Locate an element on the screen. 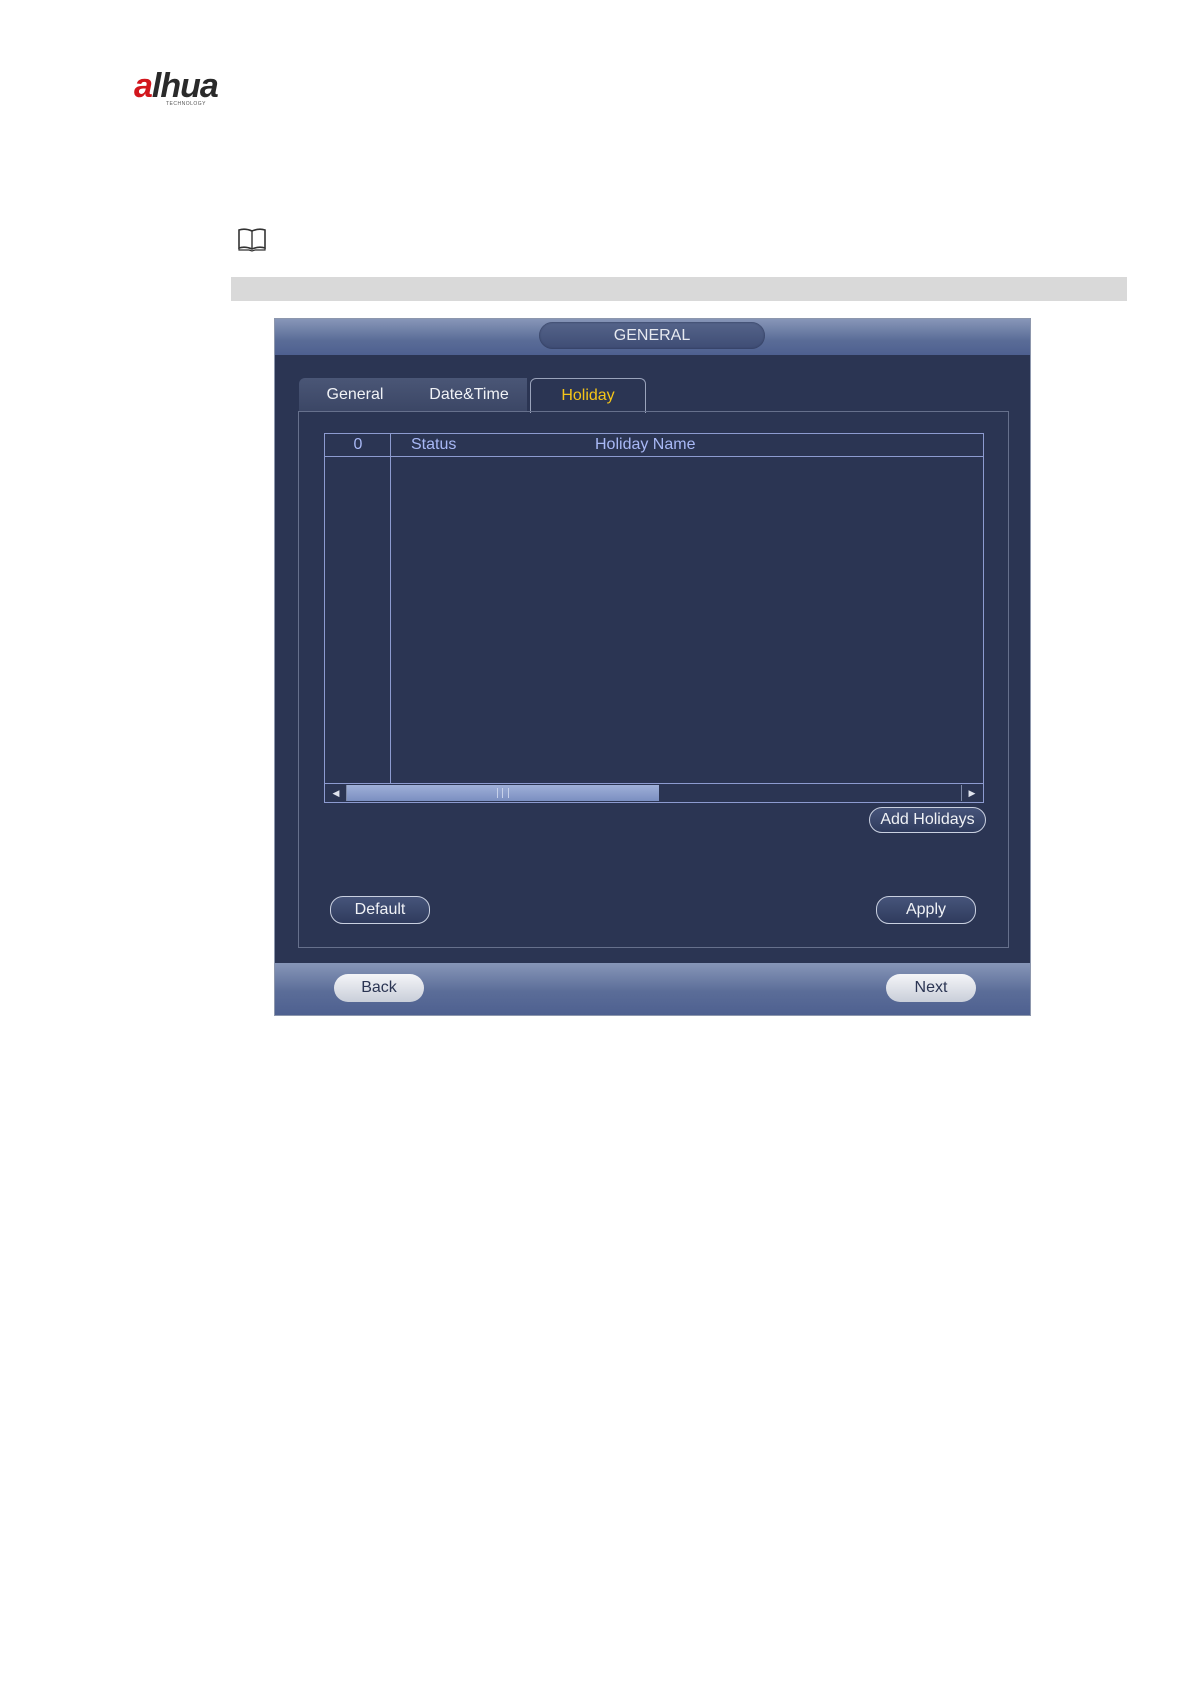  default-button: Default is located at coordinates (380, 910).